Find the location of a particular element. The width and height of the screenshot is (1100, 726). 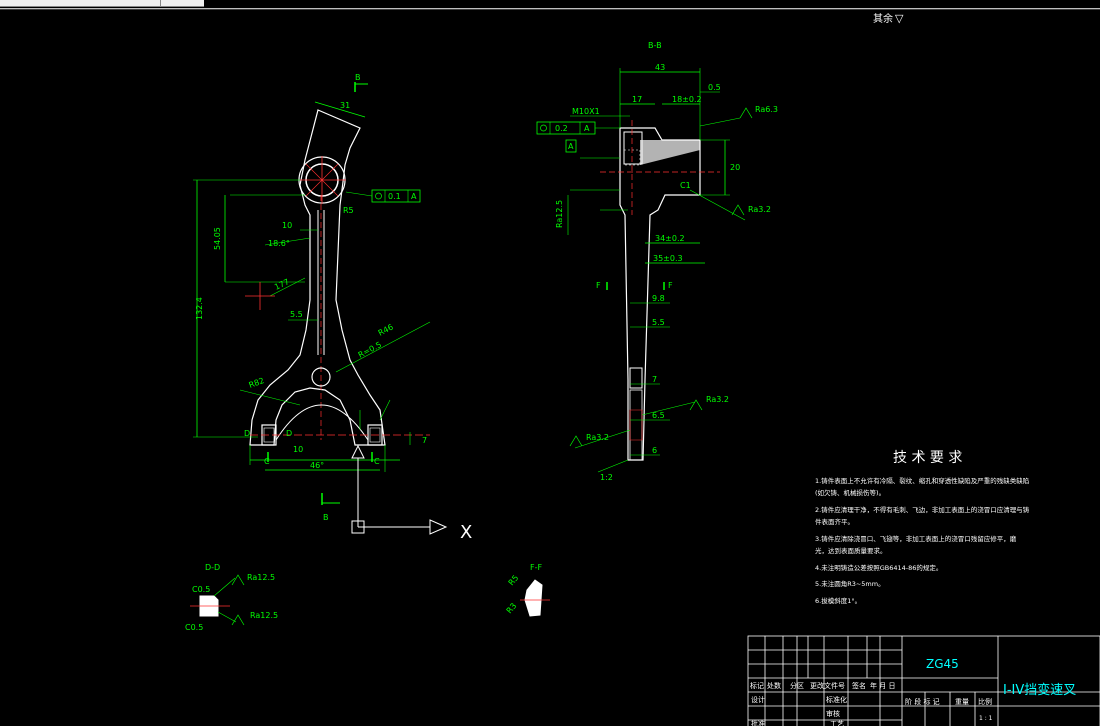

dd-roughness-2: Ra12.5 is located at coordinates (264, 615).